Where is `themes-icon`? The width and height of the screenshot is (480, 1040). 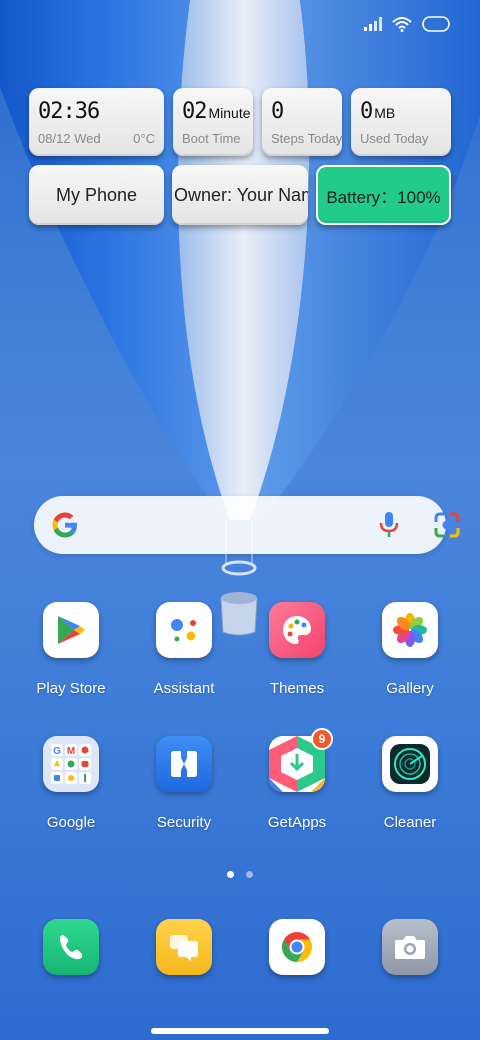
themes-icon is located at coordinates (297, 630).